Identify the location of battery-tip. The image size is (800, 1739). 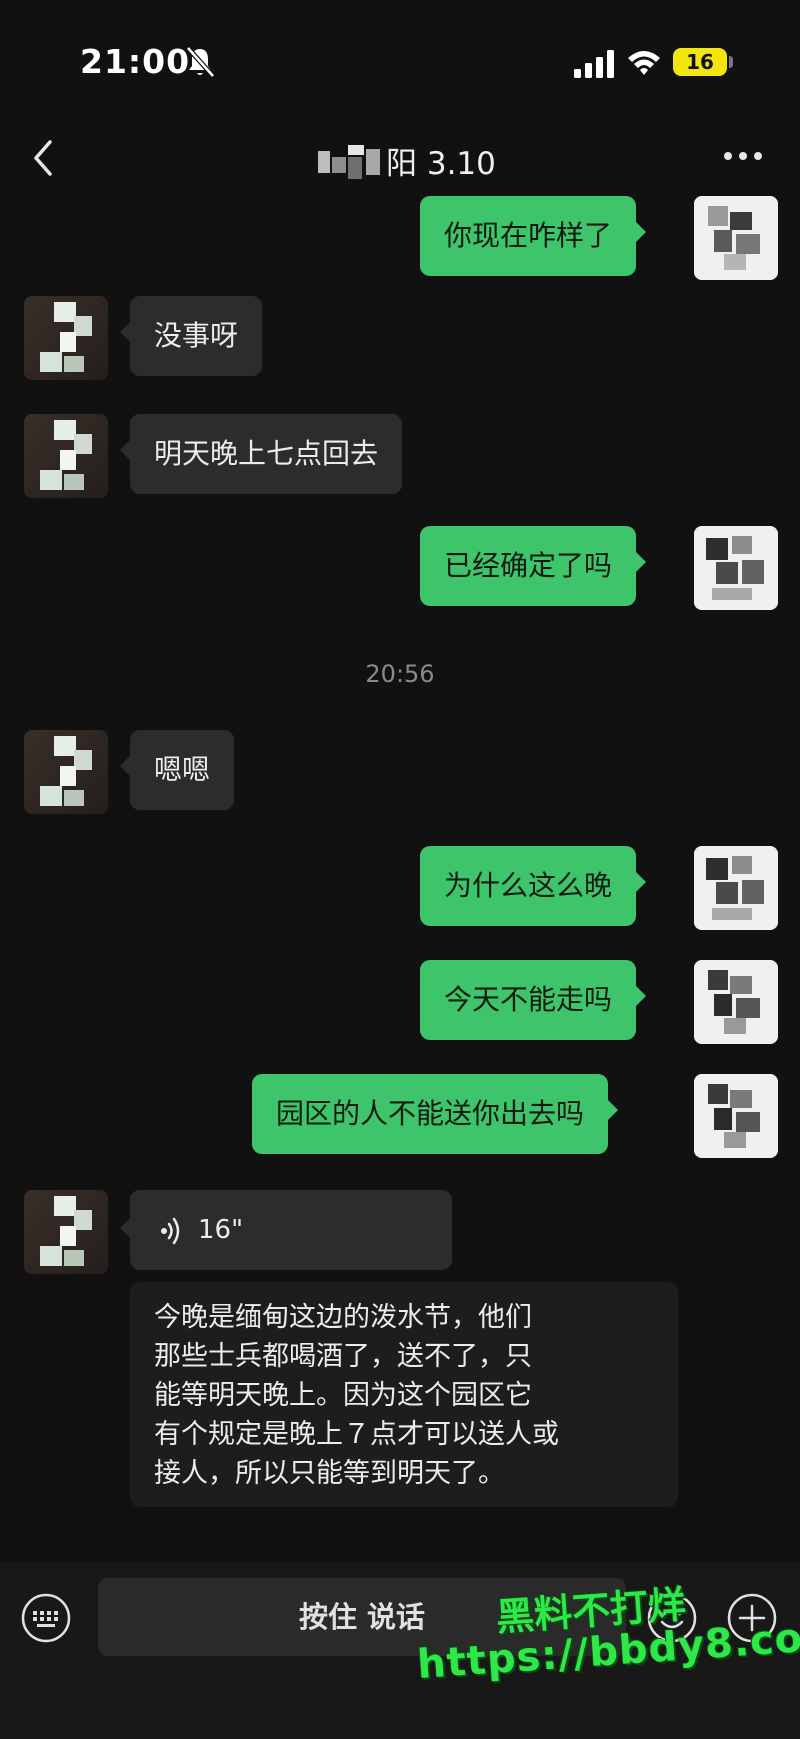
(731, 62).